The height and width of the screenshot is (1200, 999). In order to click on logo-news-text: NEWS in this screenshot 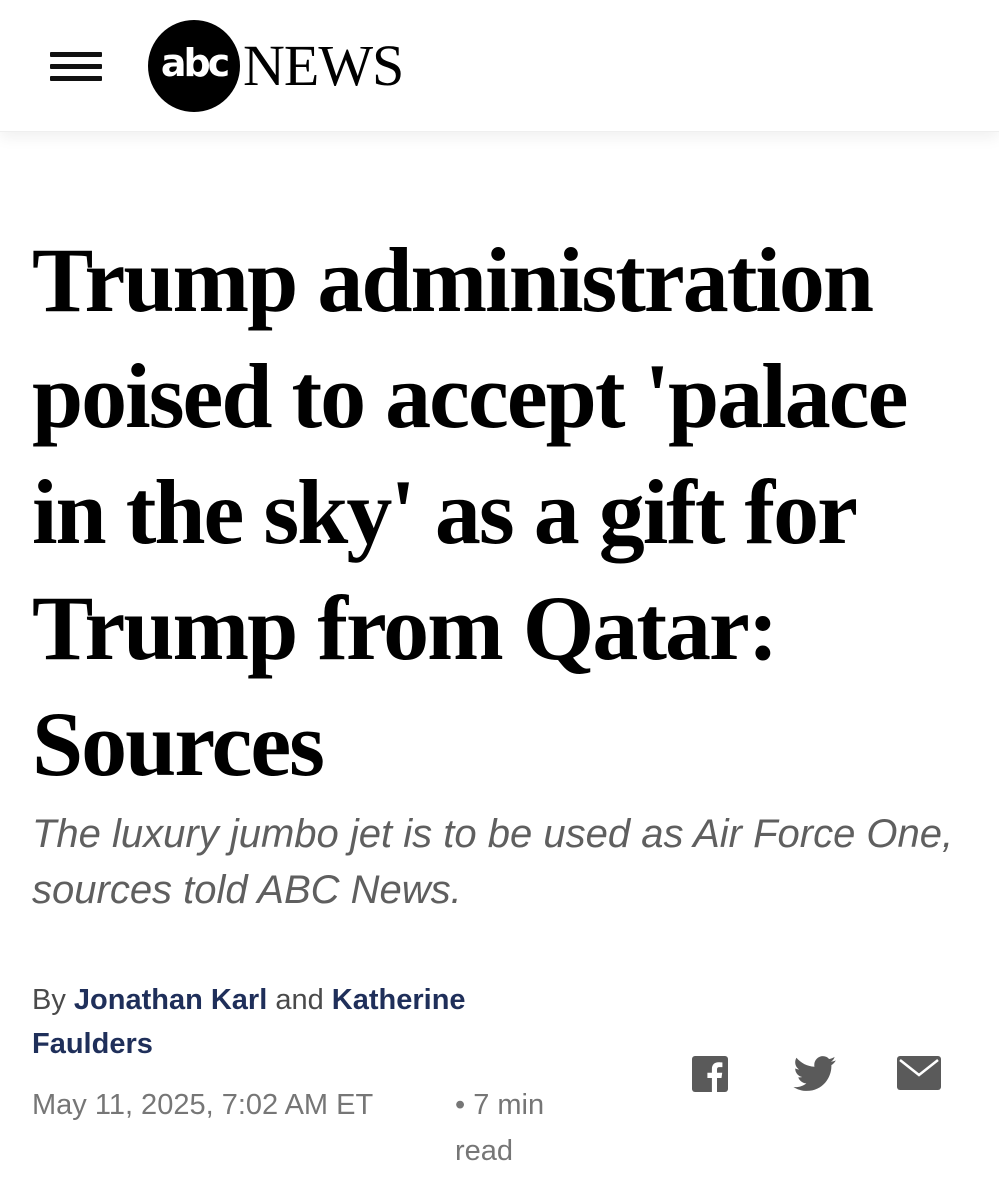, I will do `click(323, 65)`.